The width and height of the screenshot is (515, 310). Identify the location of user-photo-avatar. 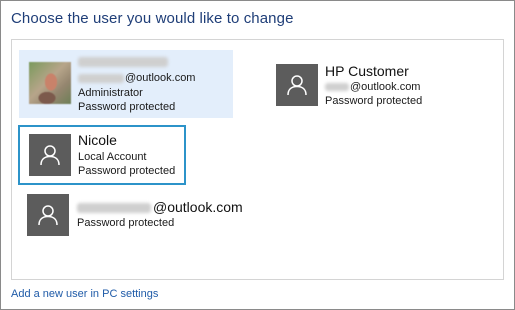
(50, 83).